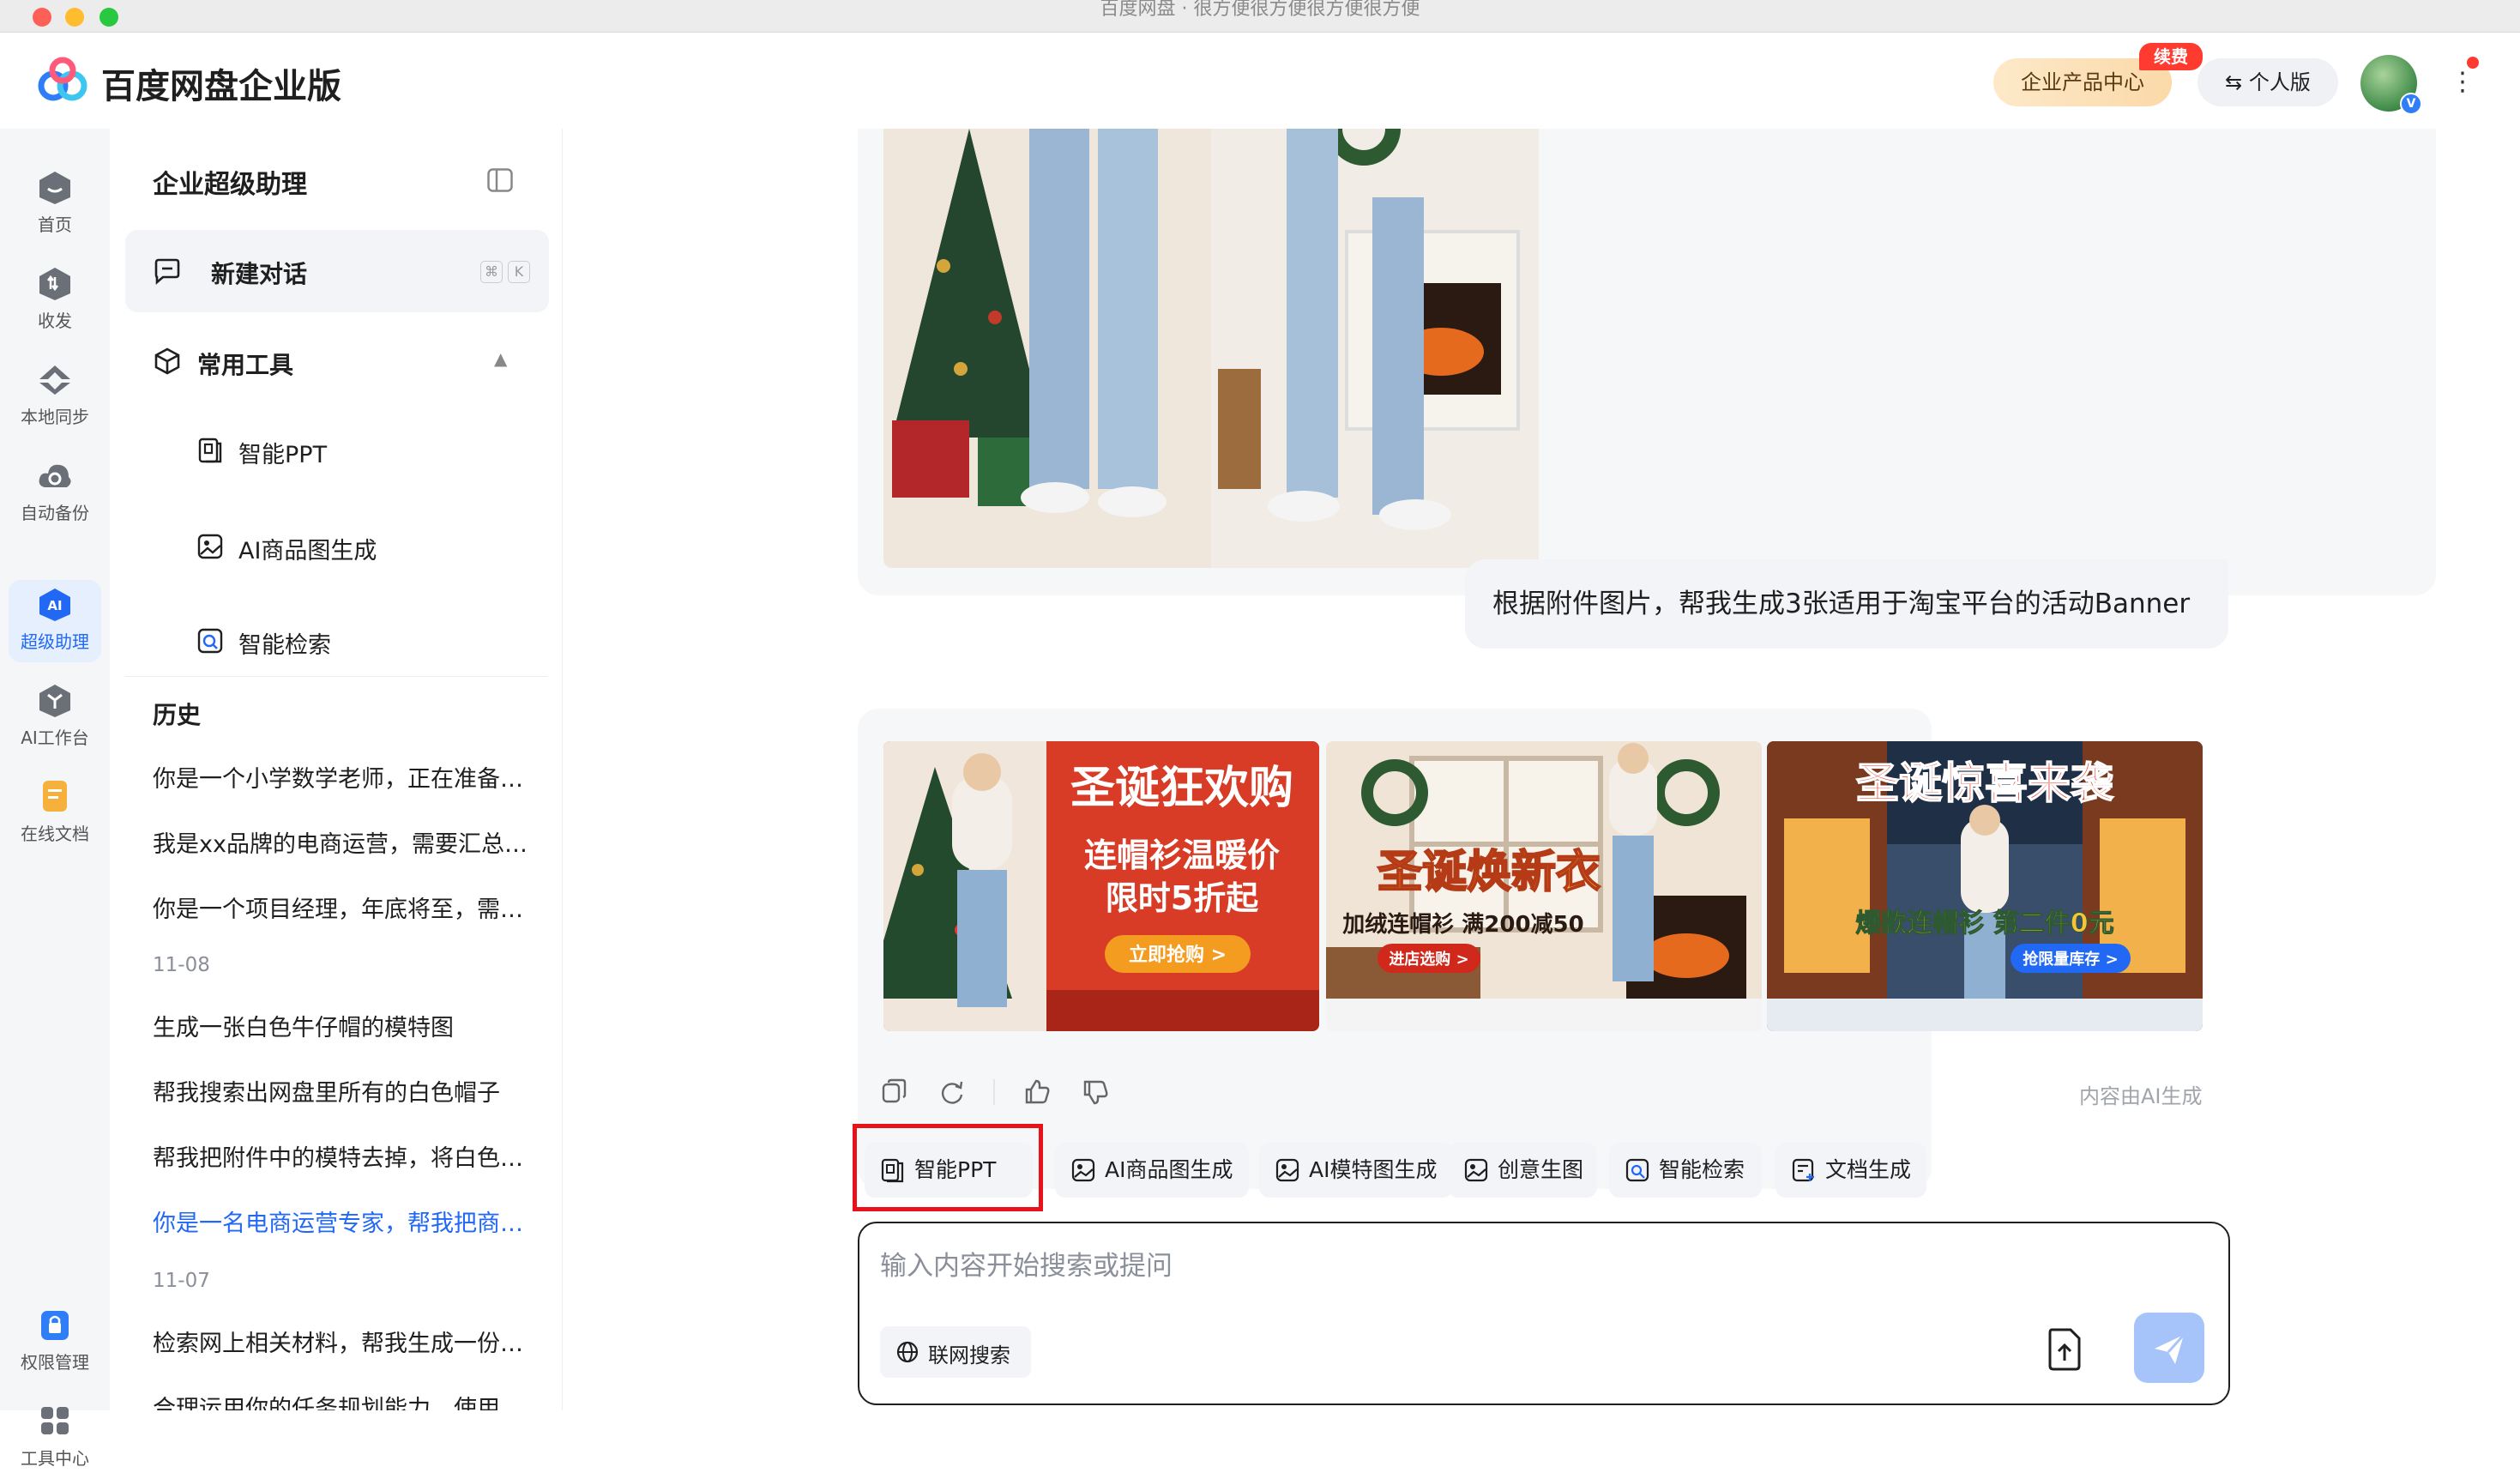 The image size is (2520, 1479). Describe the element at coordinates (341, 1091) in the screenshot. I see `history-item: 帮我搜索出网盘里所有的白色帽子` at that location.